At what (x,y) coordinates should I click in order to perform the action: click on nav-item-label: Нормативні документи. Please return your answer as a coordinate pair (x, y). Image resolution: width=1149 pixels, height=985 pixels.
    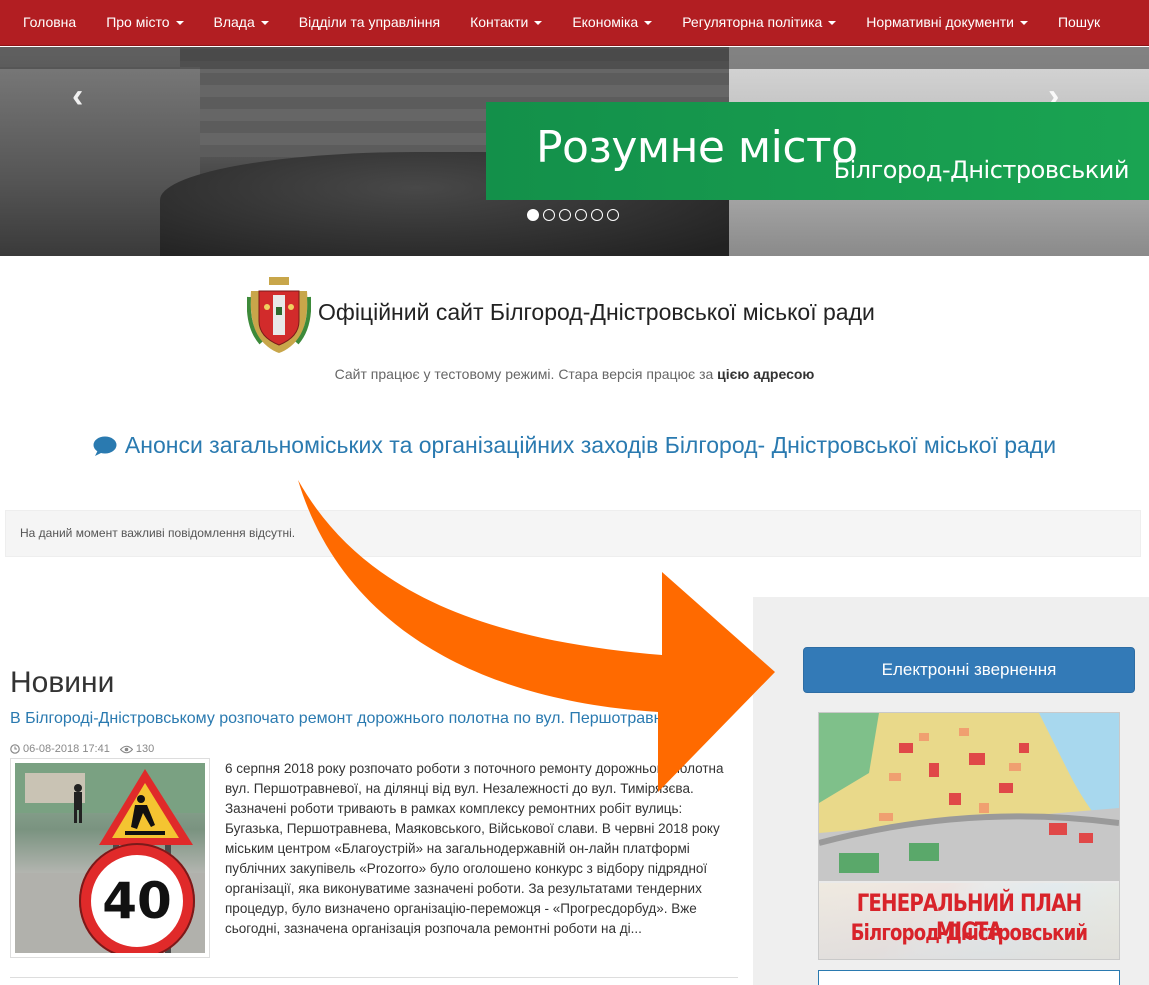
    Looking at the image, I should click on (940, 21).